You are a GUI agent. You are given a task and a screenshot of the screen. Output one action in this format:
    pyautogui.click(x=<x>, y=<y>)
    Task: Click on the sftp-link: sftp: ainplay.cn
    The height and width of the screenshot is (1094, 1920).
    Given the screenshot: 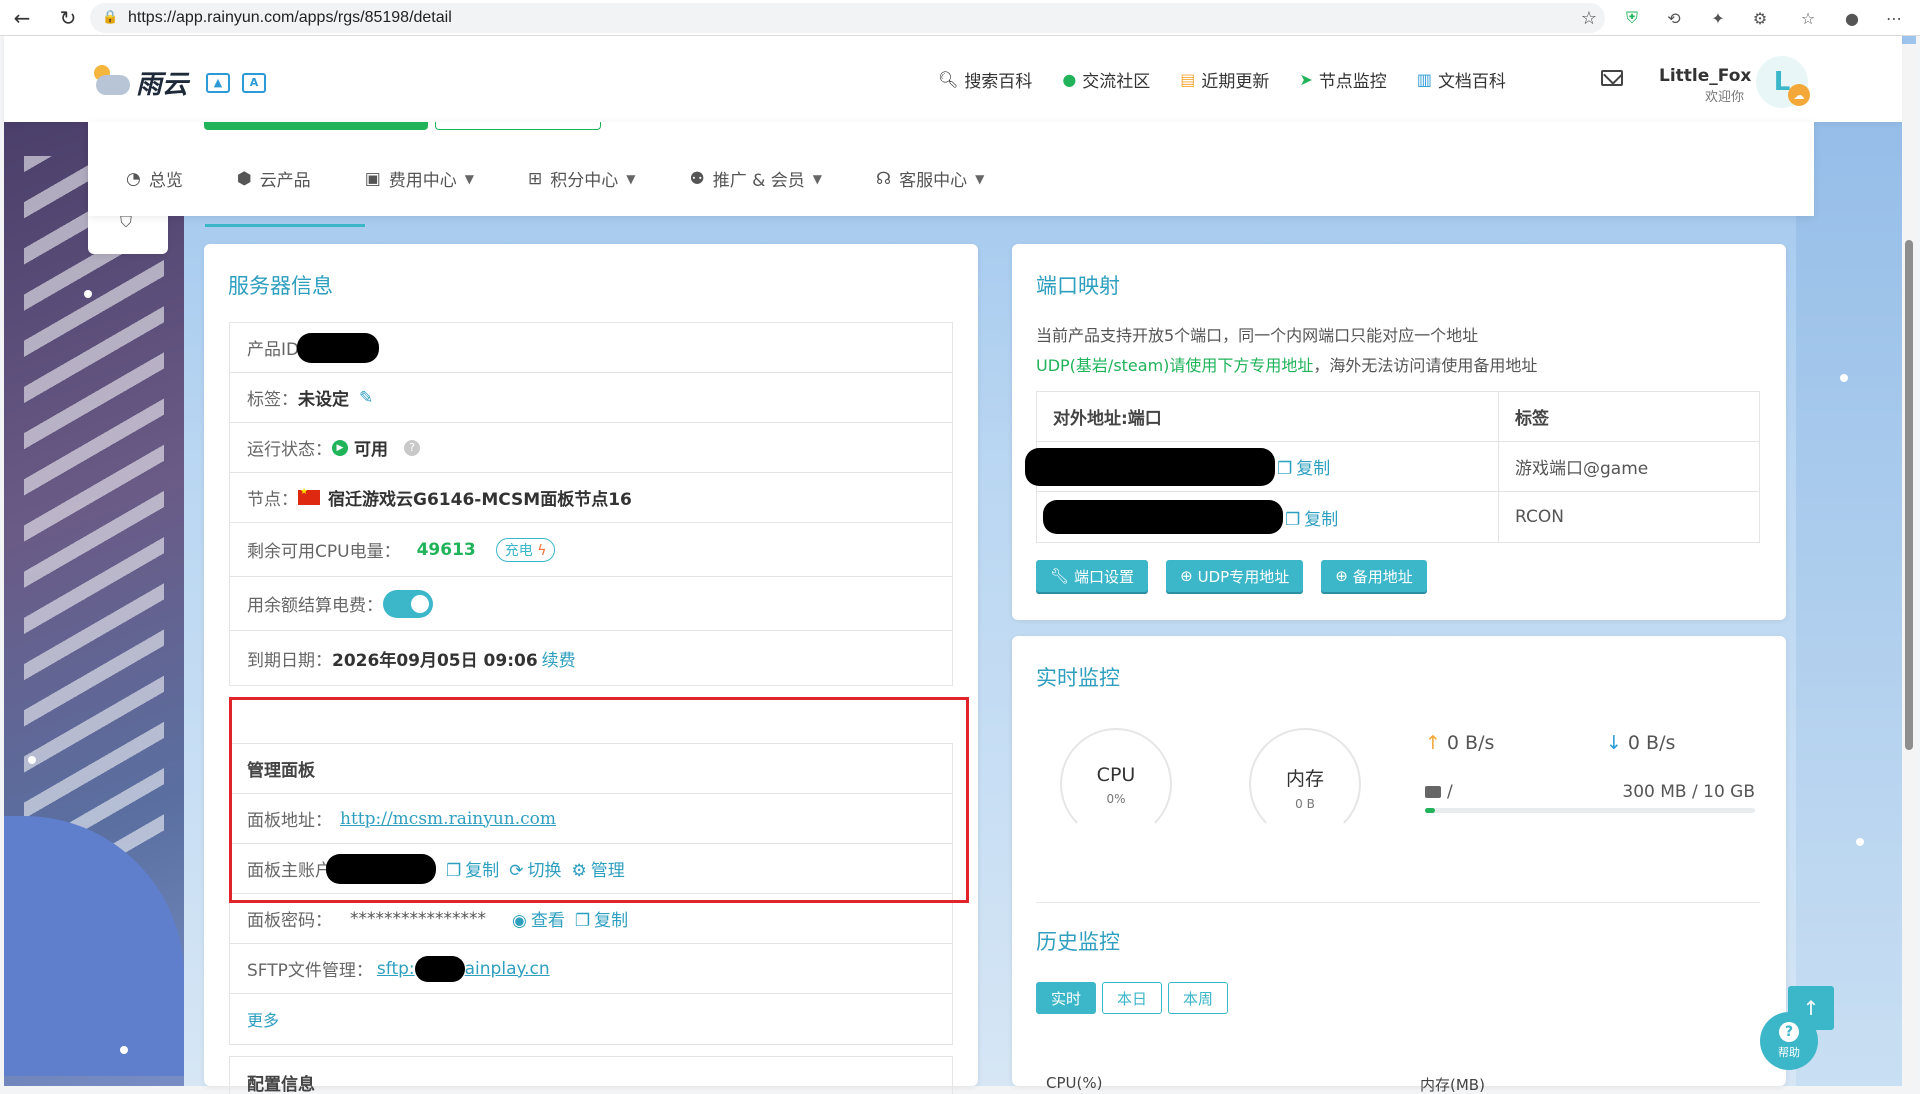 What is the action you would take?
    pyautogui.click(x=463, y=968)
    